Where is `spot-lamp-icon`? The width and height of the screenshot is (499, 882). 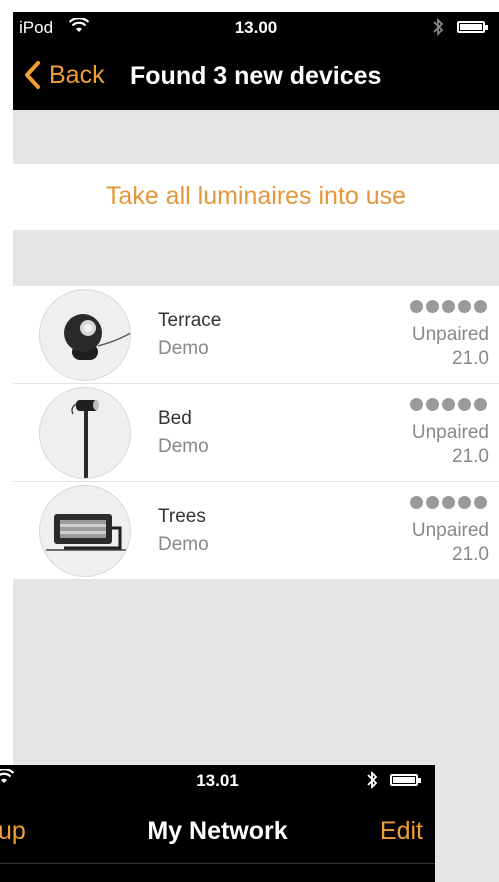 spot-lamp-icon is located at coordinates (85, 335).